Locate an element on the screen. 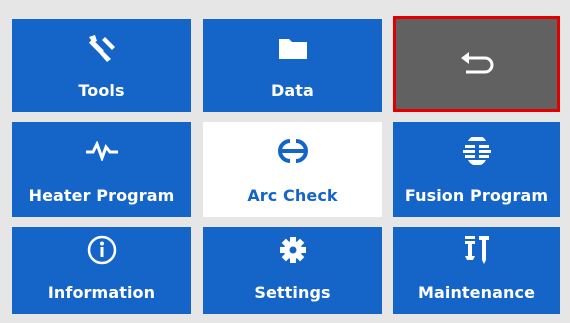 The height and width of the screenshot is (323, 570). arc-check-tile: Arc Check is located at coordinates (292, 169).